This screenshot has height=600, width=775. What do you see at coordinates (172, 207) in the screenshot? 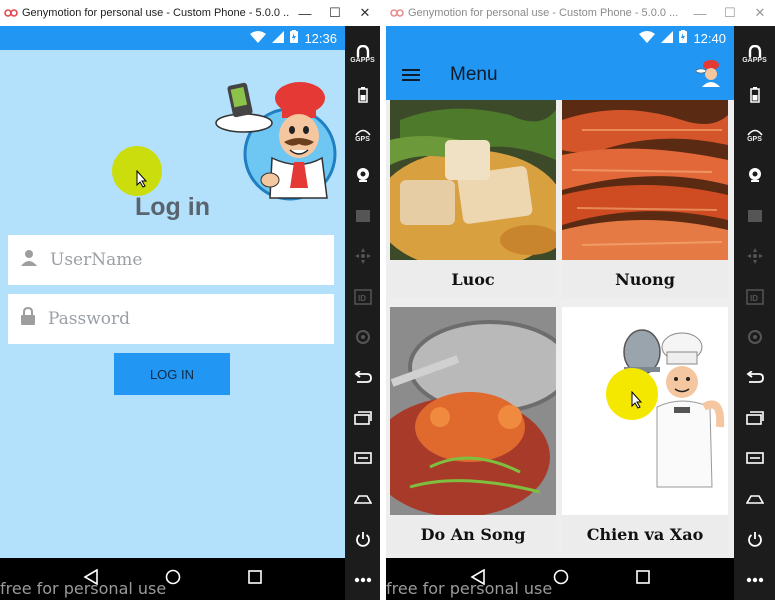
I see `login-title: Log in` at bounding box center [172, 207].